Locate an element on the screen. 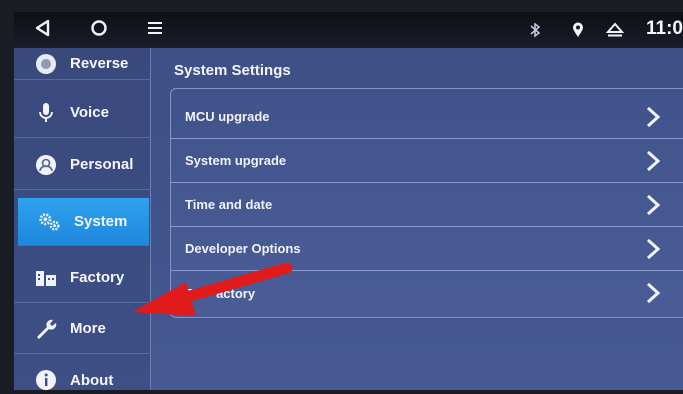 This screenshot has width=683, height=394. info-icon is located at coordinates (46, 379).